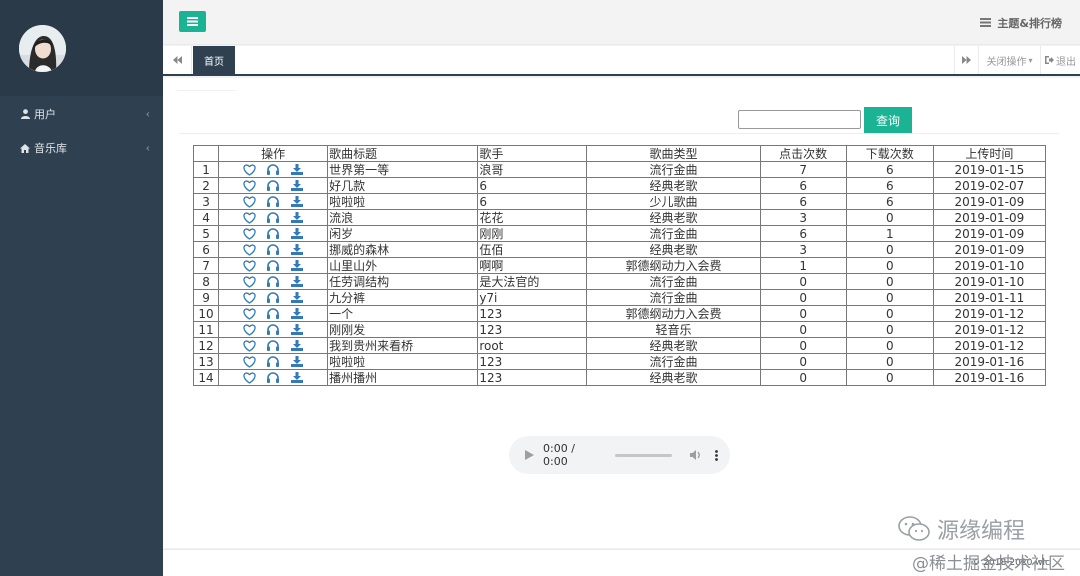 The height and width of the screenshot is (576, 1080). I want to click on cell-title: 挪威的森林, so click(403, 249).